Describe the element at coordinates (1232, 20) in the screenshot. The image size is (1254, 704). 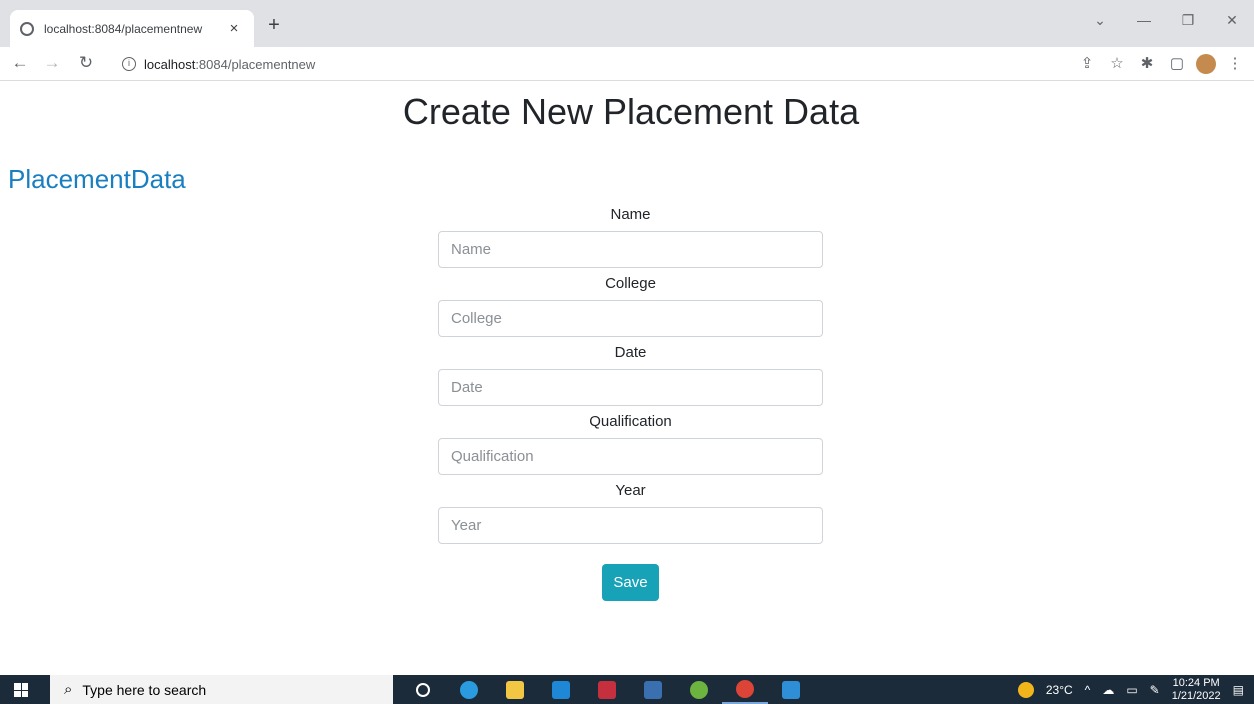
I see `close-window-icon: ✕` at that location.